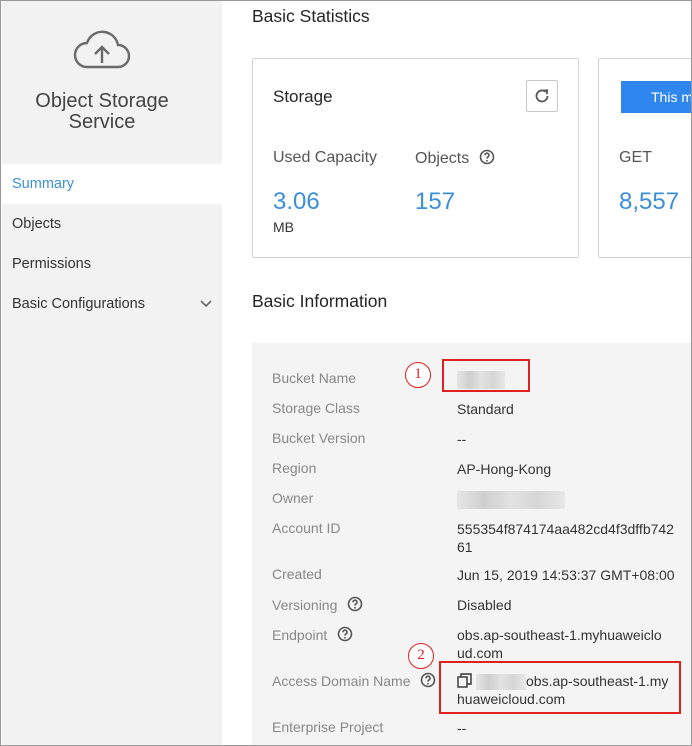  Describe the element at coordinates (635, 157) in the screenshot. I see `get-label: GET` at that location.